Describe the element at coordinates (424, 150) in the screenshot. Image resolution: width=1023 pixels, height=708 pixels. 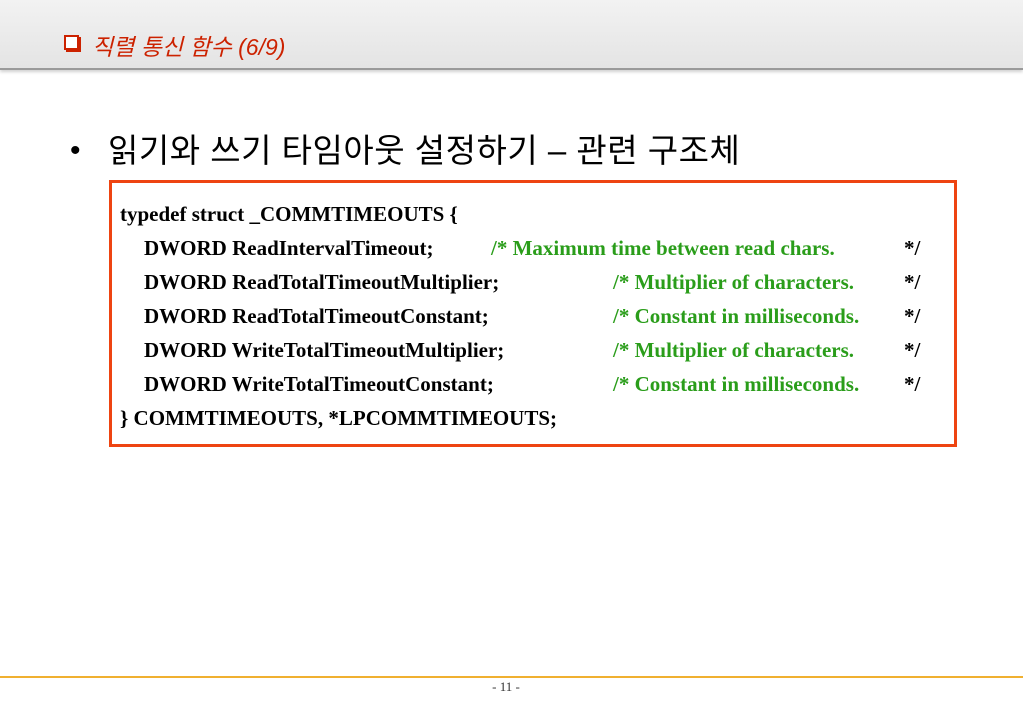
I see `bullet-text: 읽기와 쓰기 타임아웃 설정하기 – 관련 구조체` at that location.